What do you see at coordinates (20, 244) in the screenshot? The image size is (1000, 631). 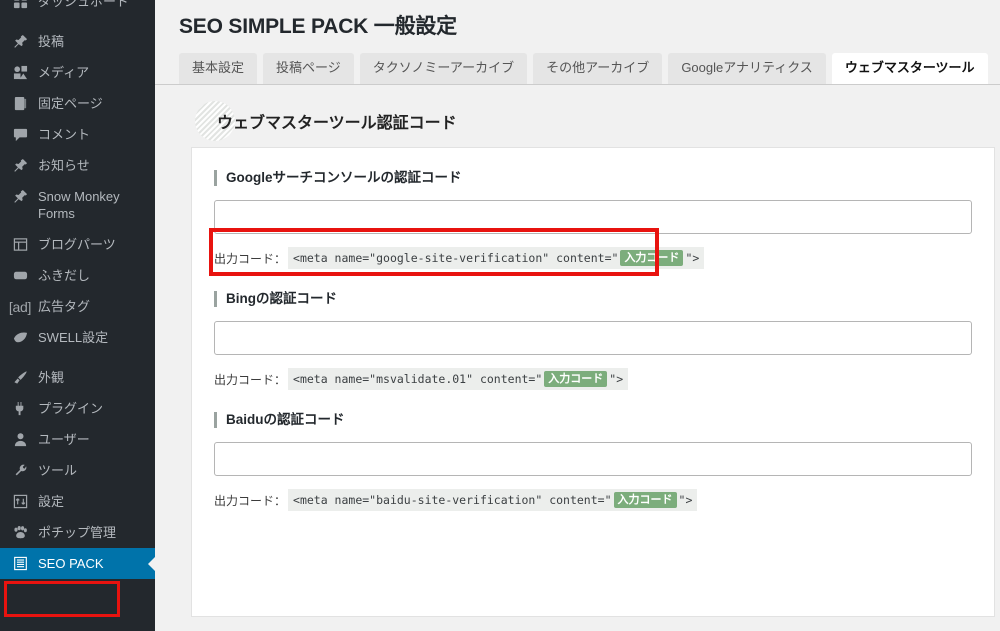 I see `blocks-icon` at bounding box center [20, 244].